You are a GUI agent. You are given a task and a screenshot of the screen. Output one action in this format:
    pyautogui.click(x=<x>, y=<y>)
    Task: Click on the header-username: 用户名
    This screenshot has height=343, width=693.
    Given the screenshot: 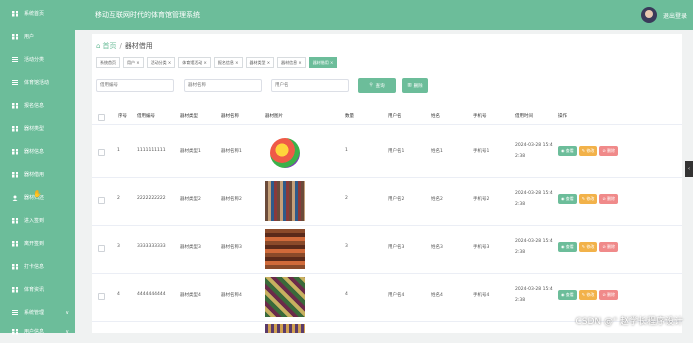 What is the action you would take?
    pyautogui.click(x=395, y=116)
    